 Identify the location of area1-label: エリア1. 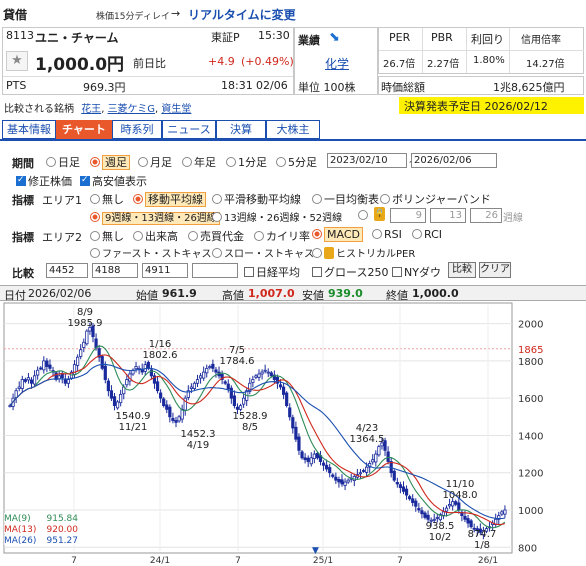
(62, 200).